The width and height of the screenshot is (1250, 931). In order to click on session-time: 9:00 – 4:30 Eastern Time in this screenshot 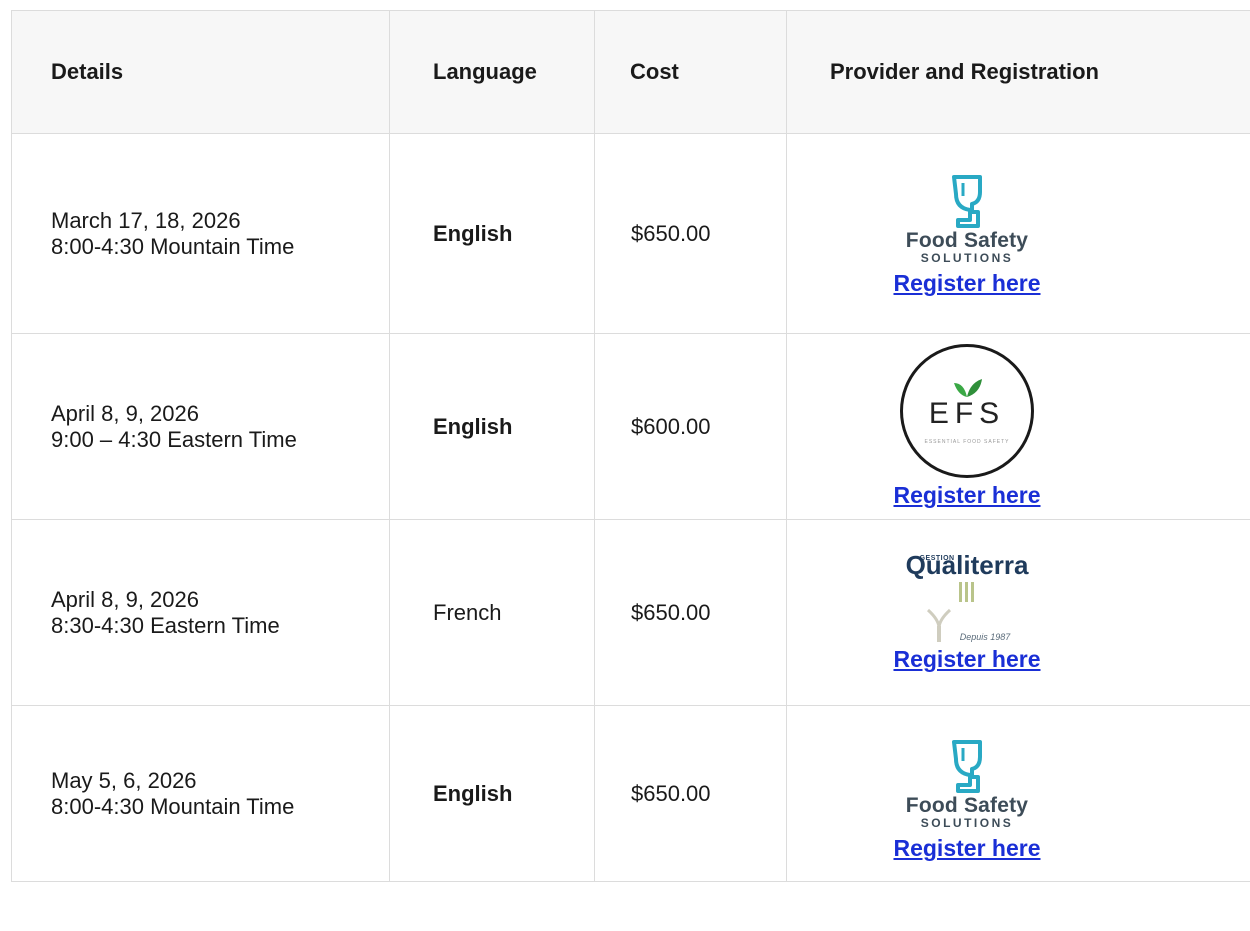, I will do `click(174, 439)`.